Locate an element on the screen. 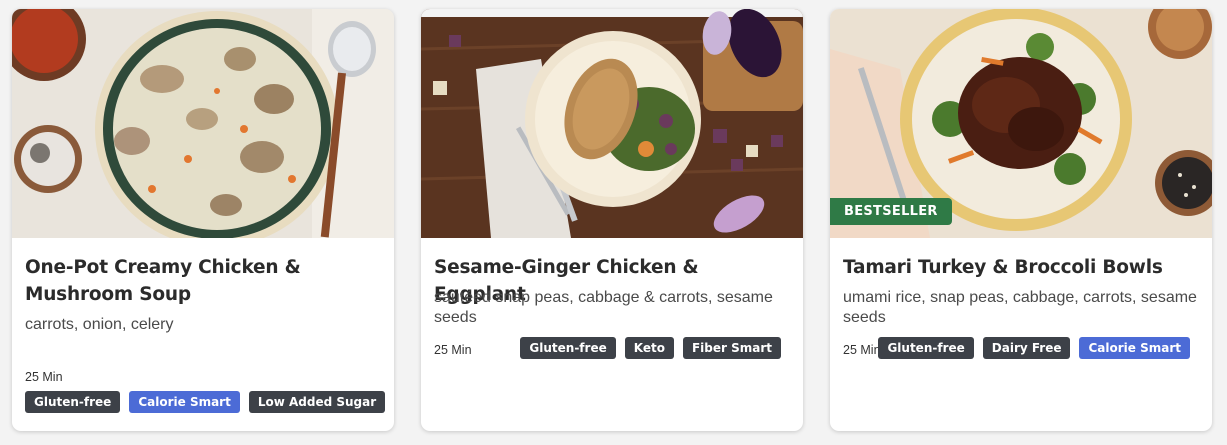  recipe-title: Tamari Turkey & Broccoli Bowls is located at coordinates (1018, 267).